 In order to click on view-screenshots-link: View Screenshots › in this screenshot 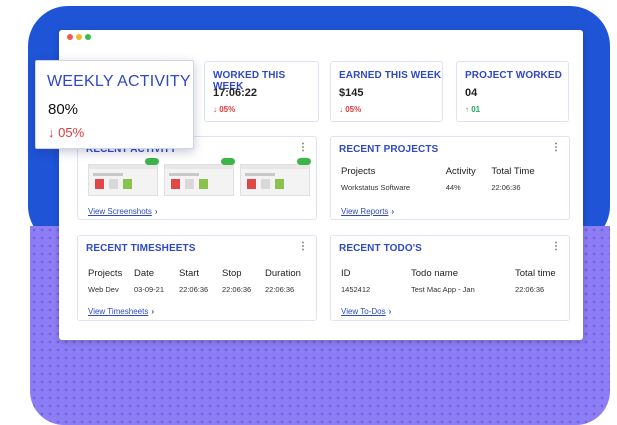, I will do `click(123, 211)`.